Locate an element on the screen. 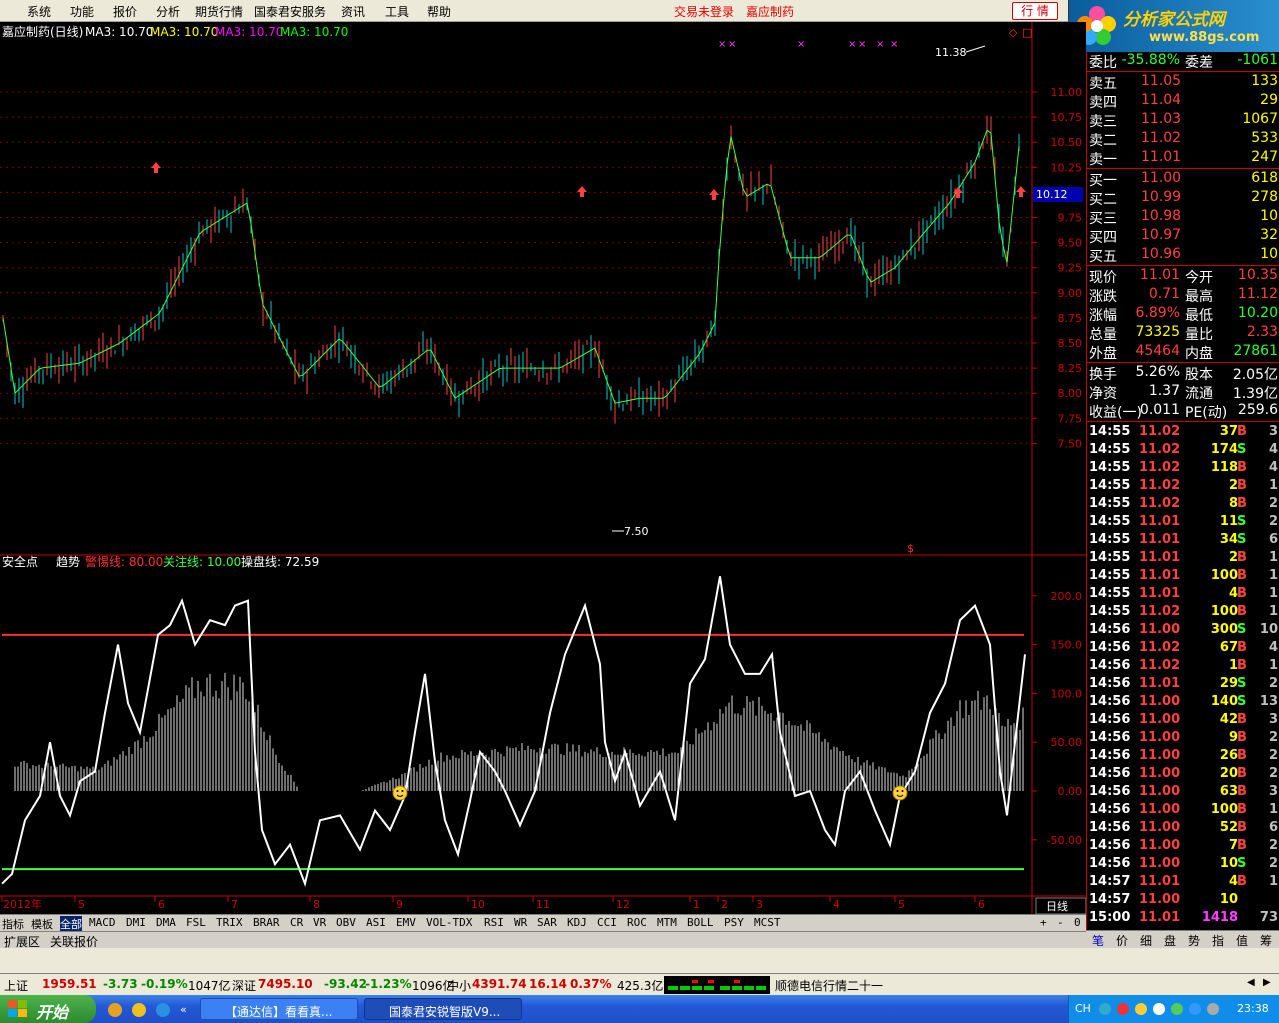  news-ticker: 顺德电信行情二十一 is located at coordinates (829, 985).